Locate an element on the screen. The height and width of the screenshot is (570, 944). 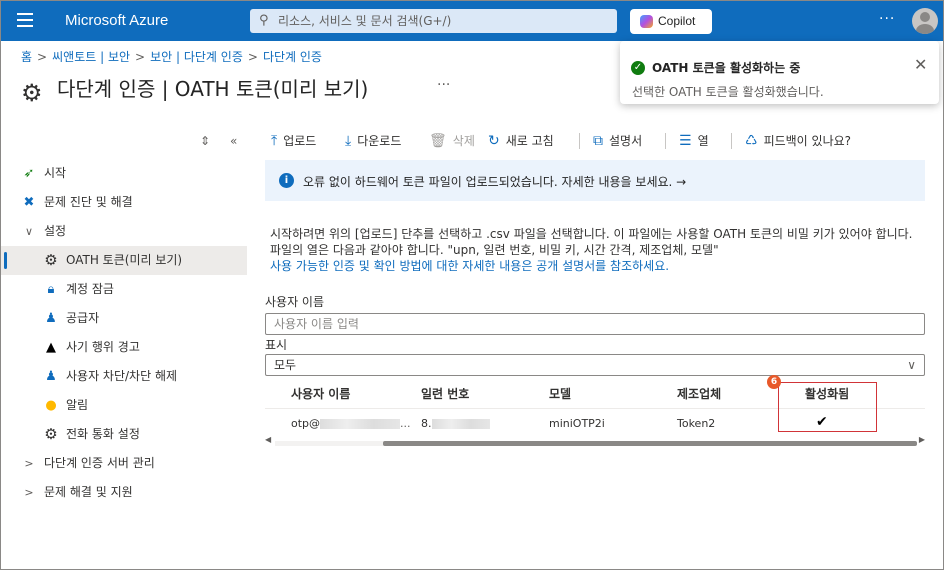
docs-button: ⧉ 설명서 is located at coordinates (617, 141).